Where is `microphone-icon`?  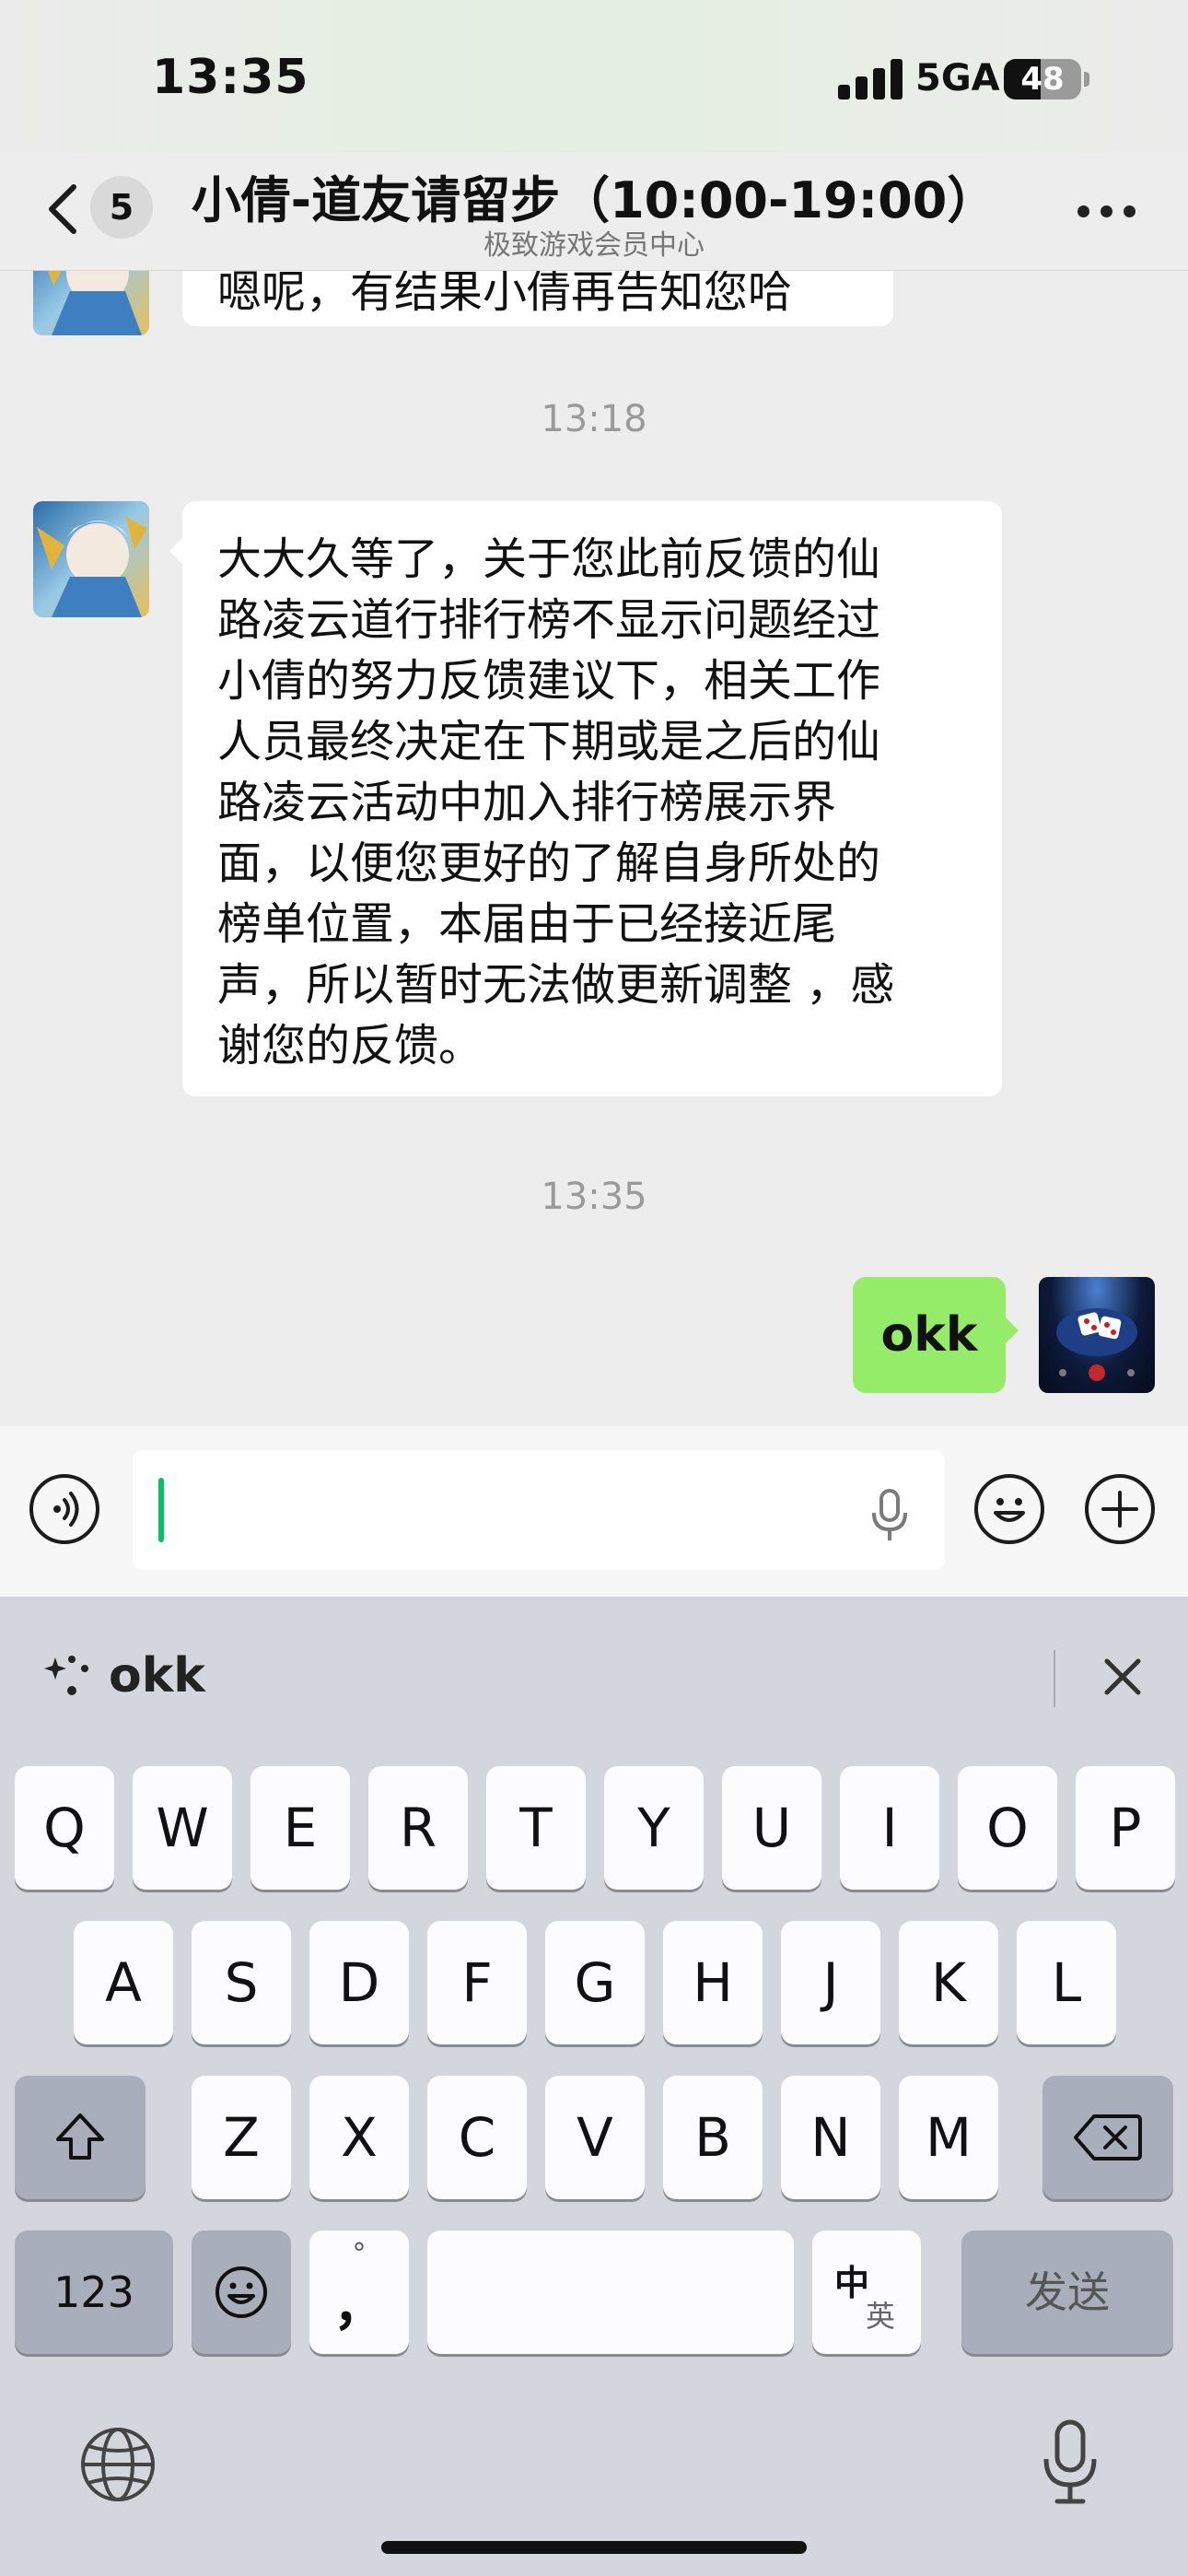 microphone-icon is located at coordinates (889, 1515).